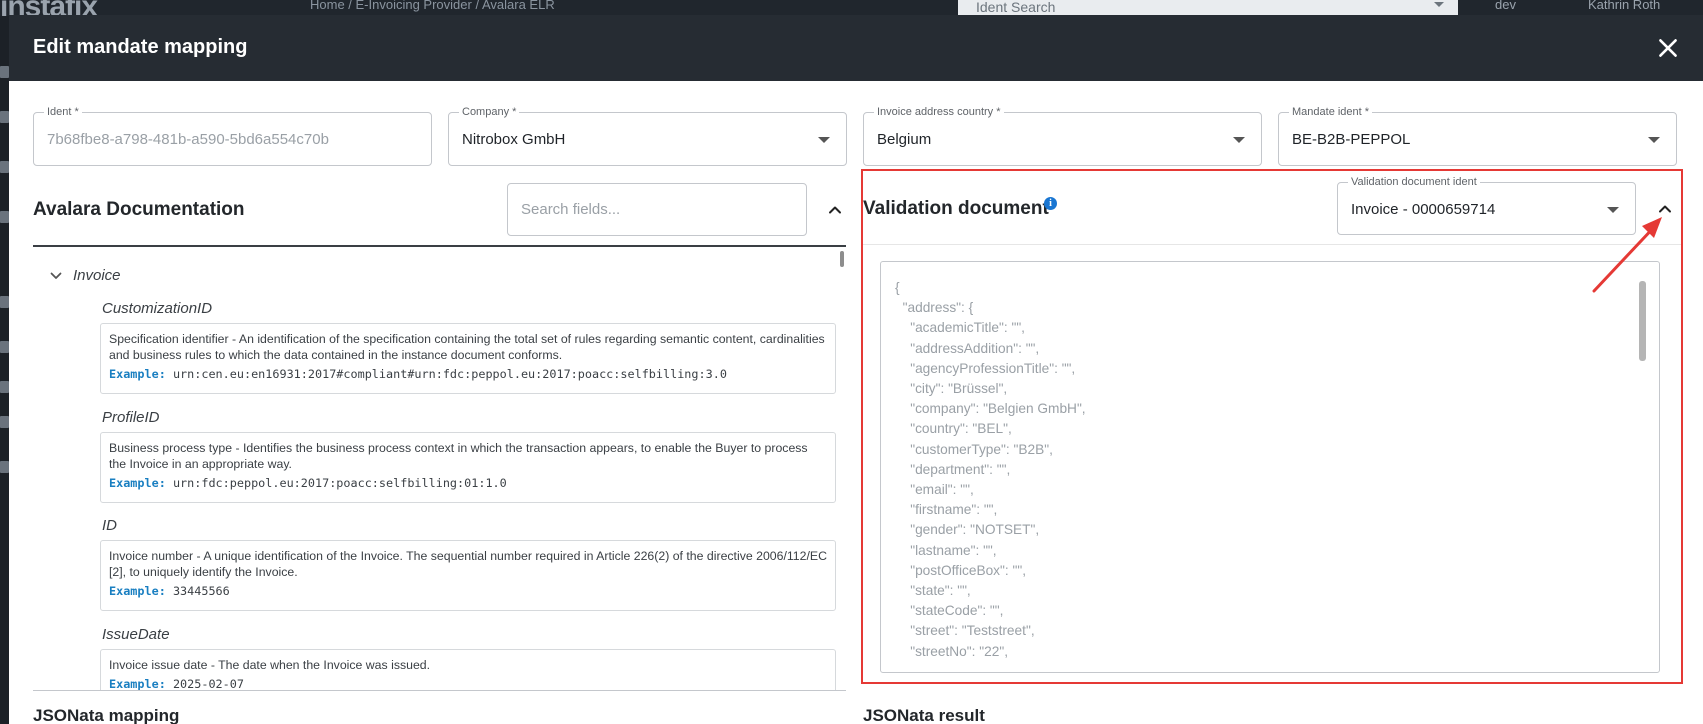  I want to click on doc-item-name: CustomizationID, so click(157, 308).